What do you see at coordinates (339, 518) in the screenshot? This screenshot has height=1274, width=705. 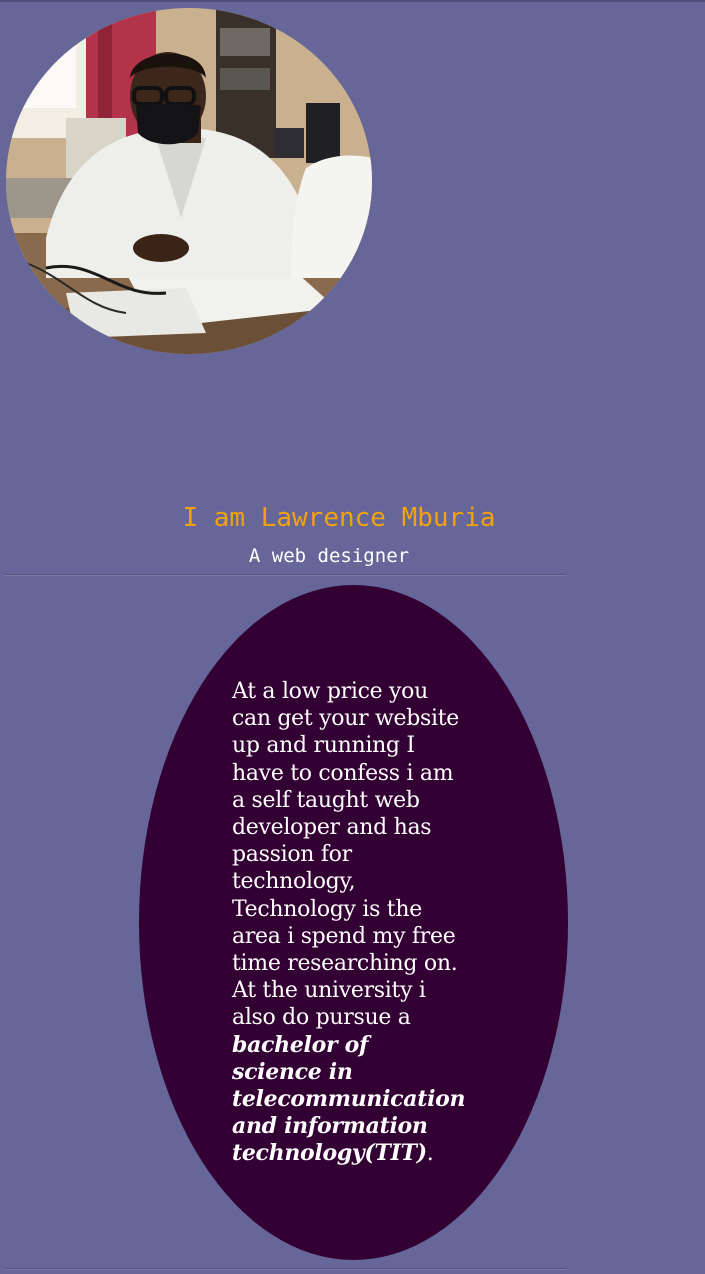 I see `name-heading: I am Lawrence Mburia` at bounding box center [339, 518].